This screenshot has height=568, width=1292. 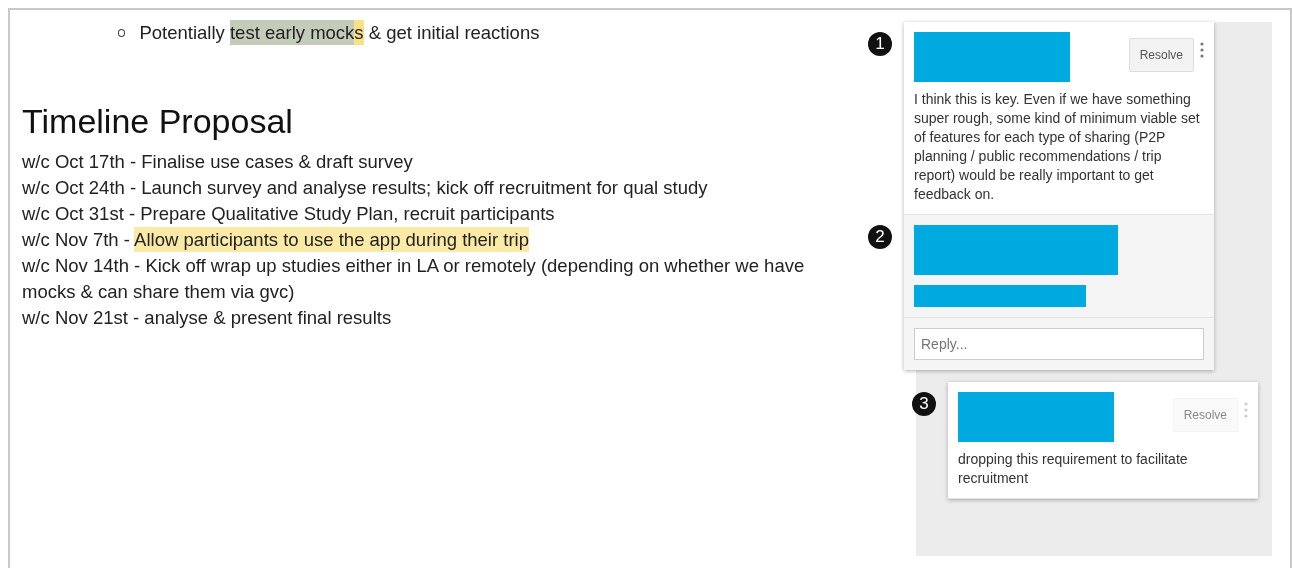 I want to click on heading: Timeline Proposal, so click(x=158, y=121).